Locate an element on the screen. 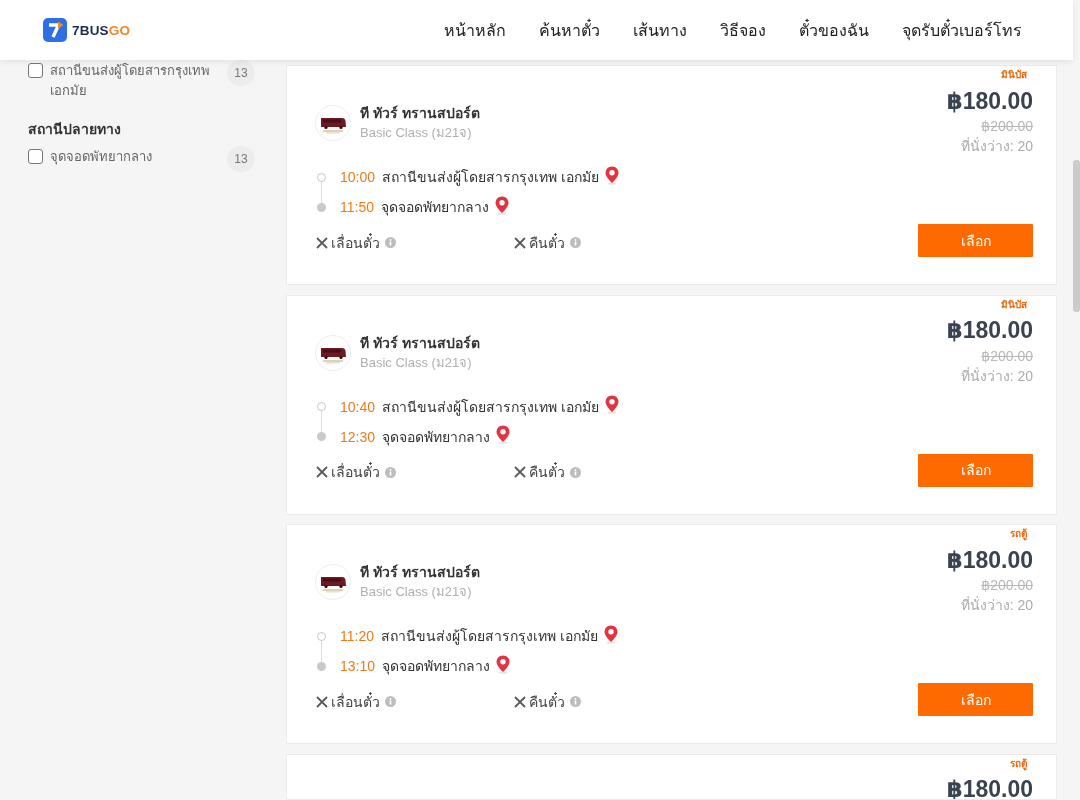 This screenshot has height=800, width=1080. nav-link: จุดรับตั๋วเบอร์โทร is located at coordinates (962, 30).